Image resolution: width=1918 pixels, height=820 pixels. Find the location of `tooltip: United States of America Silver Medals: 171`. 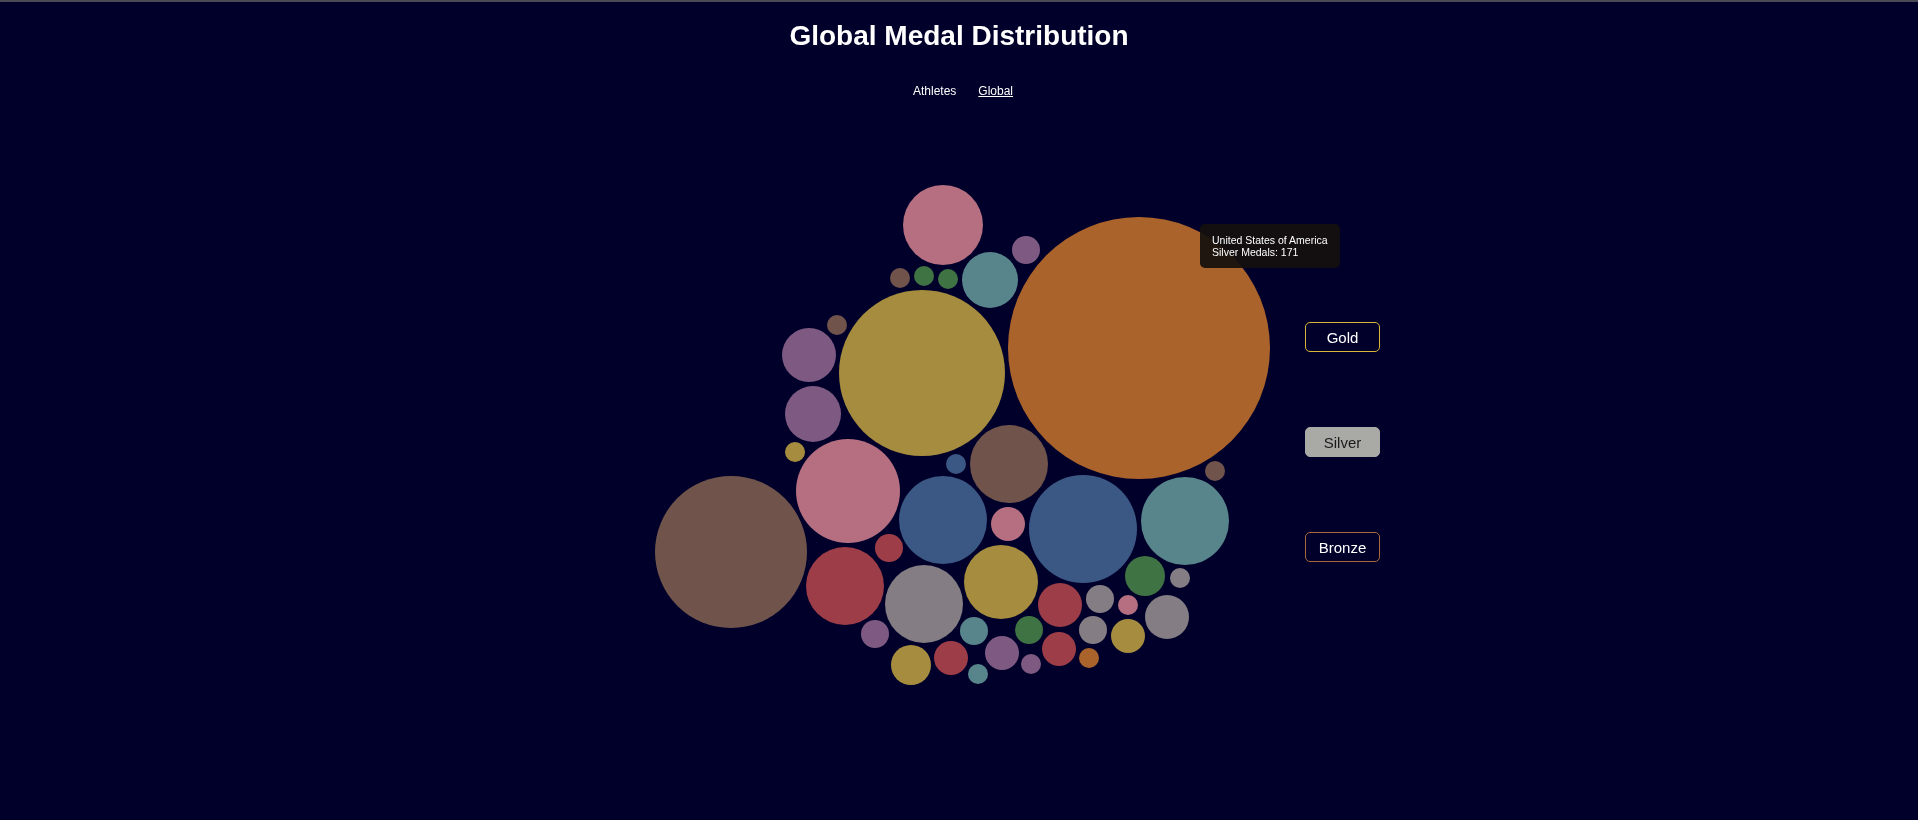

tooltip: United States of America Silver Medals: 171 is located at coordinates (1270, 246).